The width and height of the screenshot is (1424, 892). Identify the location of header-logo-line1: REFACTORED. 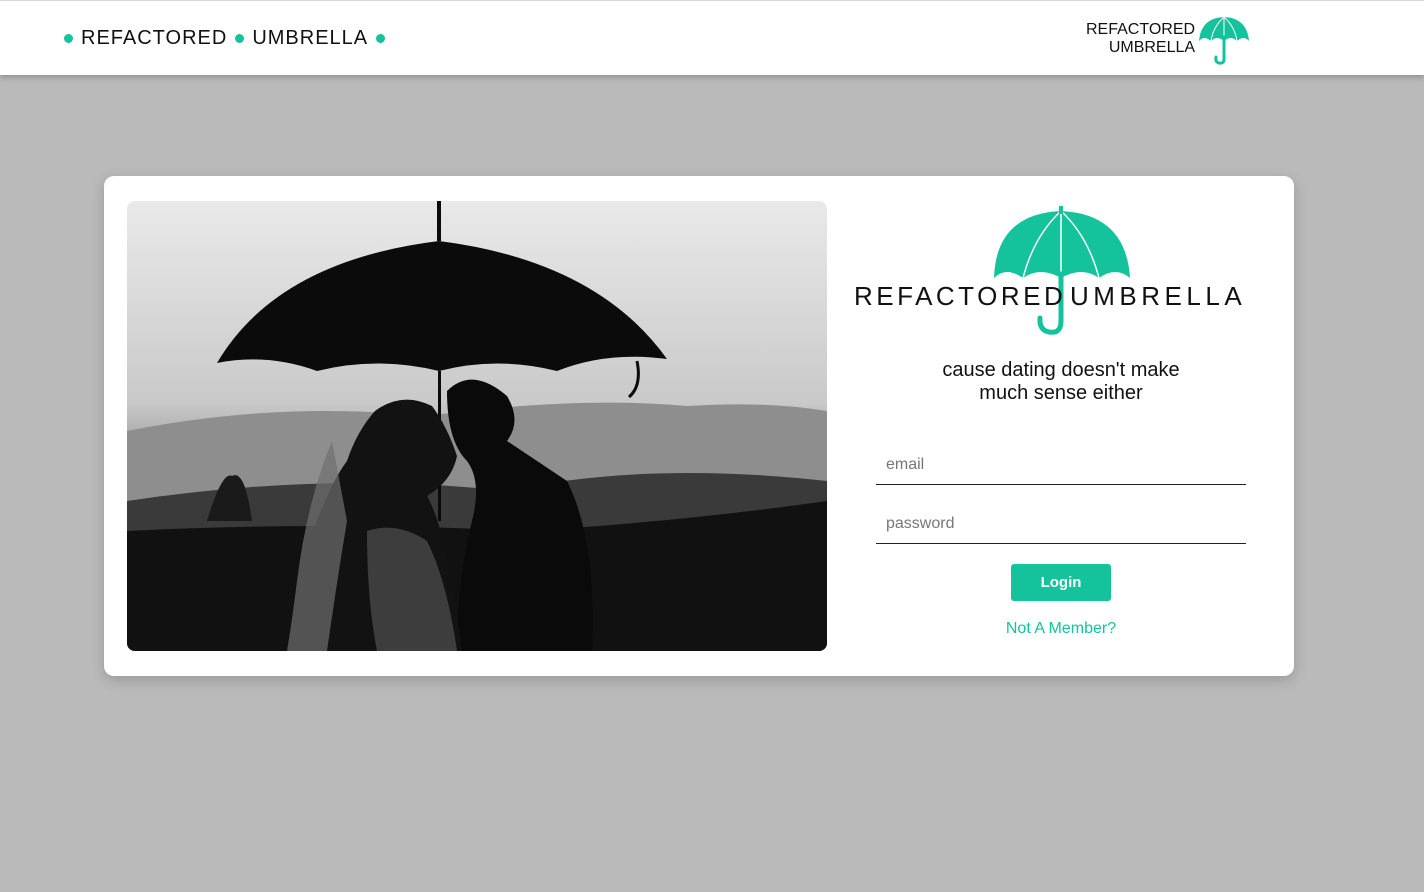
(1141, 29).